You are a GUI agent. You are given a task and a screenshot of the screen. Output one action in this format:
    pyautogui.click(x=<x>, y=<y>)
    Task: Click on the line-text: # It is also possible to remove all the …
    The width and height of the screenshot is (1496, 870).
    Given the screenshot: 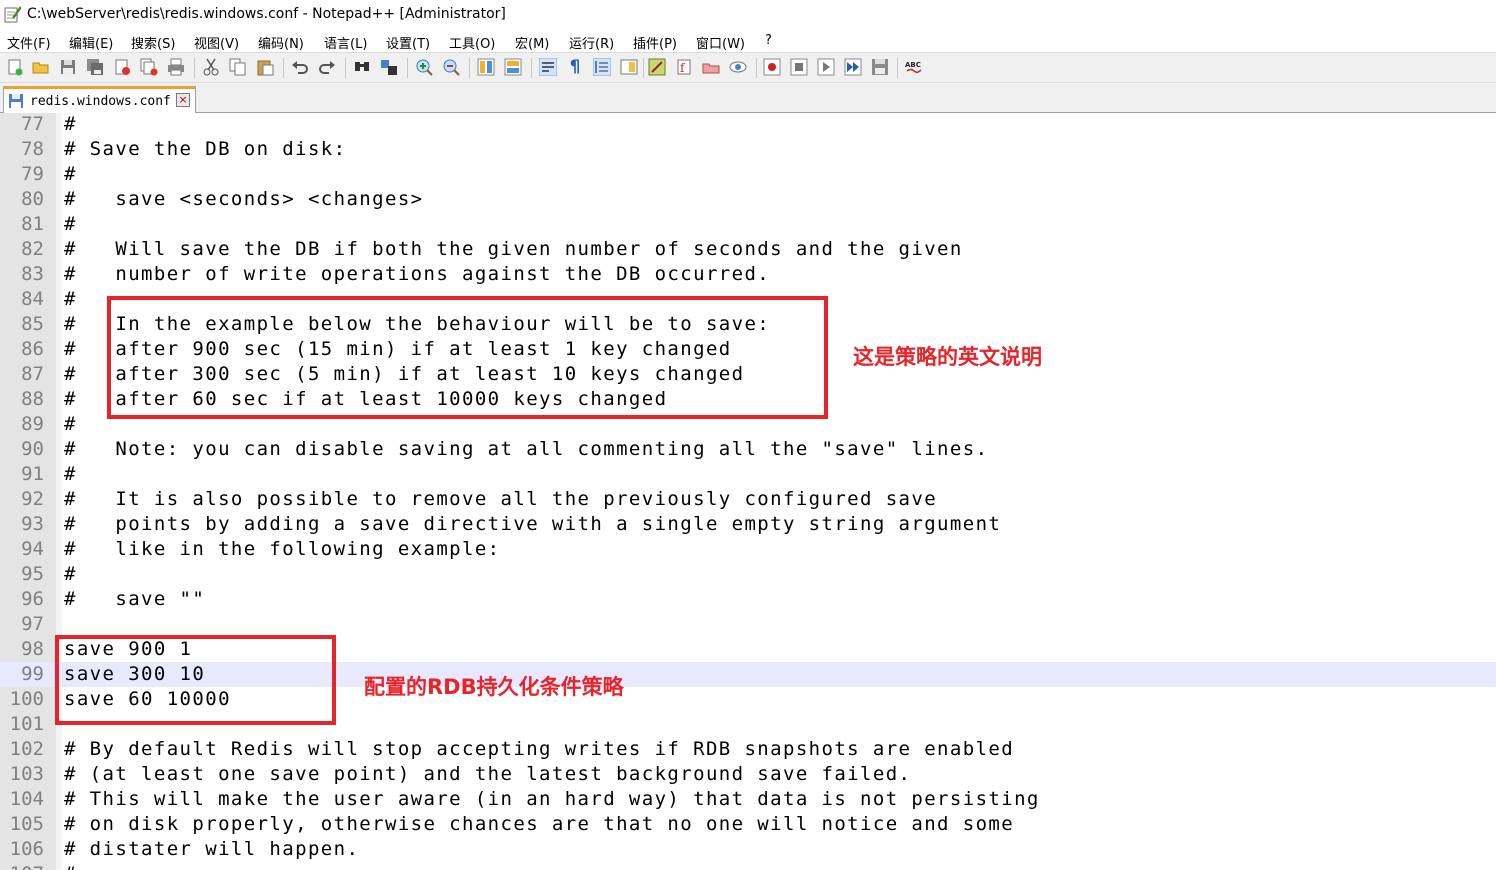 What is the action you would take?
    pyautogui.click(x=500, y=499)
    